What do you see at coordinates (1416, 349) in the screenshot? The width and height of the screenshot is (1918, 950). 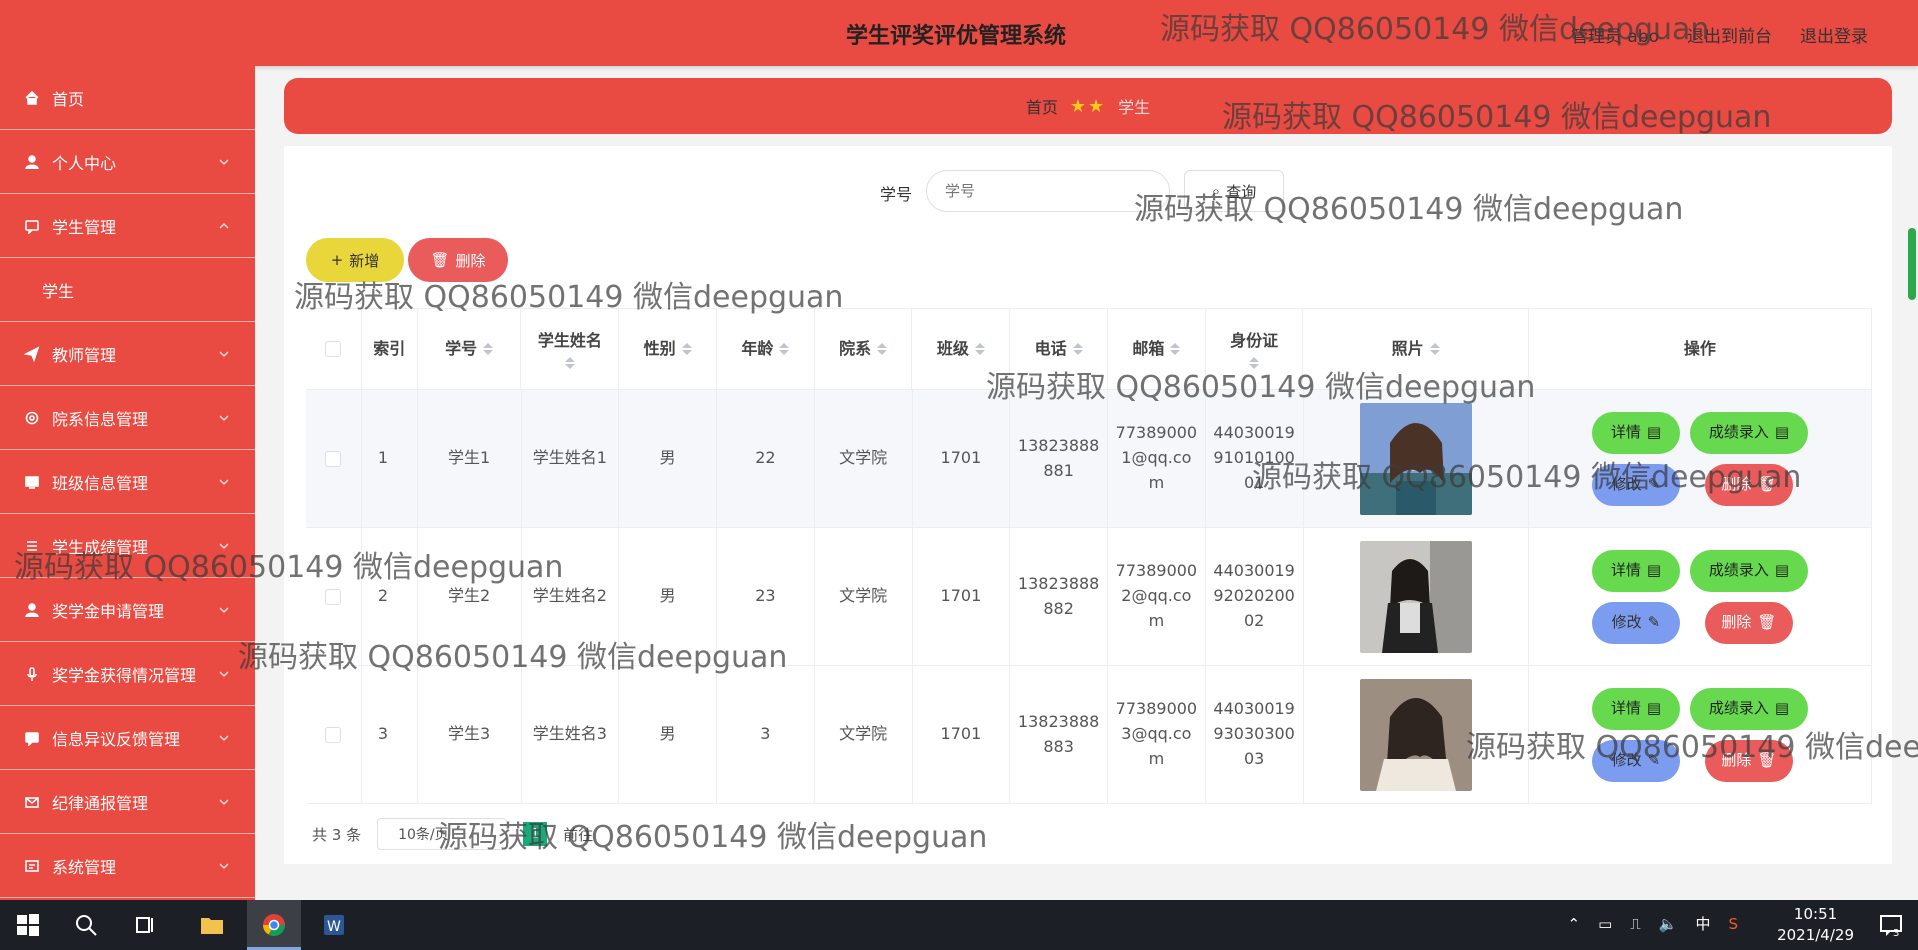 I see `column-header-sortable: 照片` at bounding box center [1416, 349].